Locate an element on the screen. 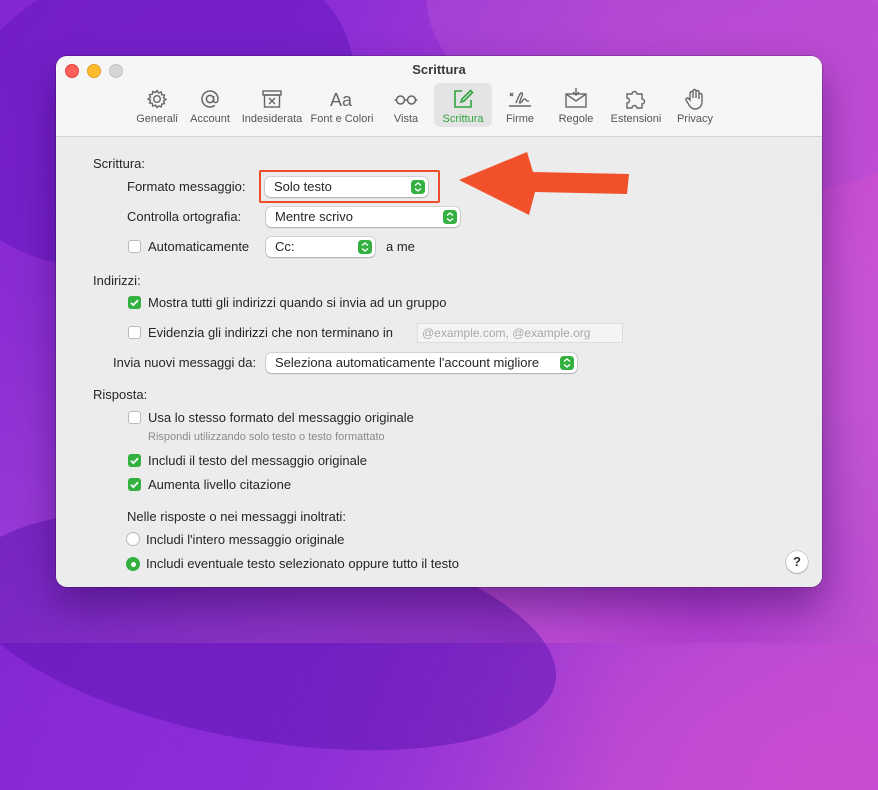  tab-font-e-colori: Aa Font e Colori is located at coordinates (342, 105).